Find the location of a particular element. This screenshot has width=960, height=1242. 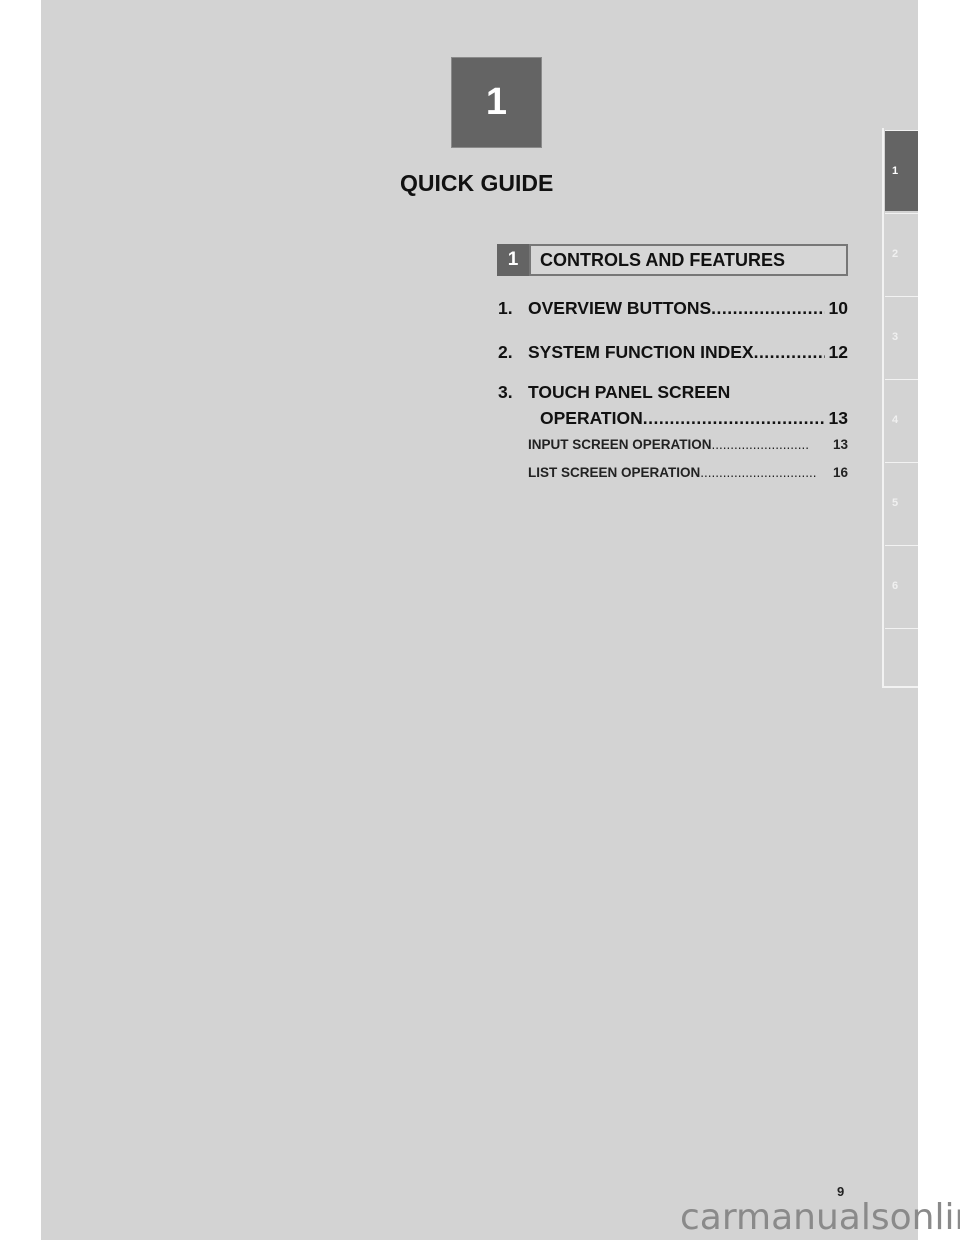

toc-item-text-continued: OPERATION is located at coordinates (591, 418).